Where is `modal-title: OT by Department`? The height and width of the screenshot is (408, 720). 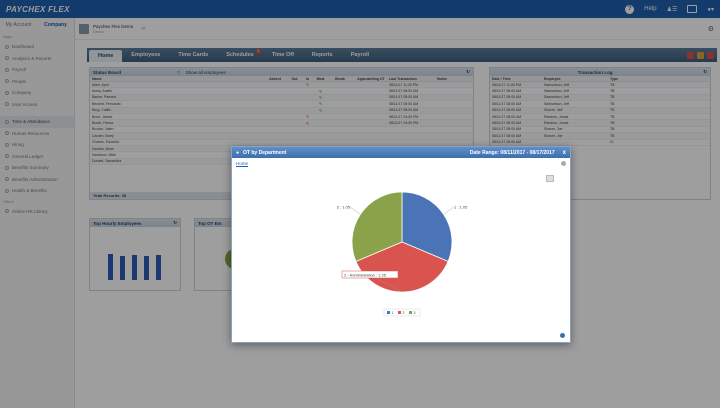
modal-title: OT by Department is located at coordinates (265, 152).